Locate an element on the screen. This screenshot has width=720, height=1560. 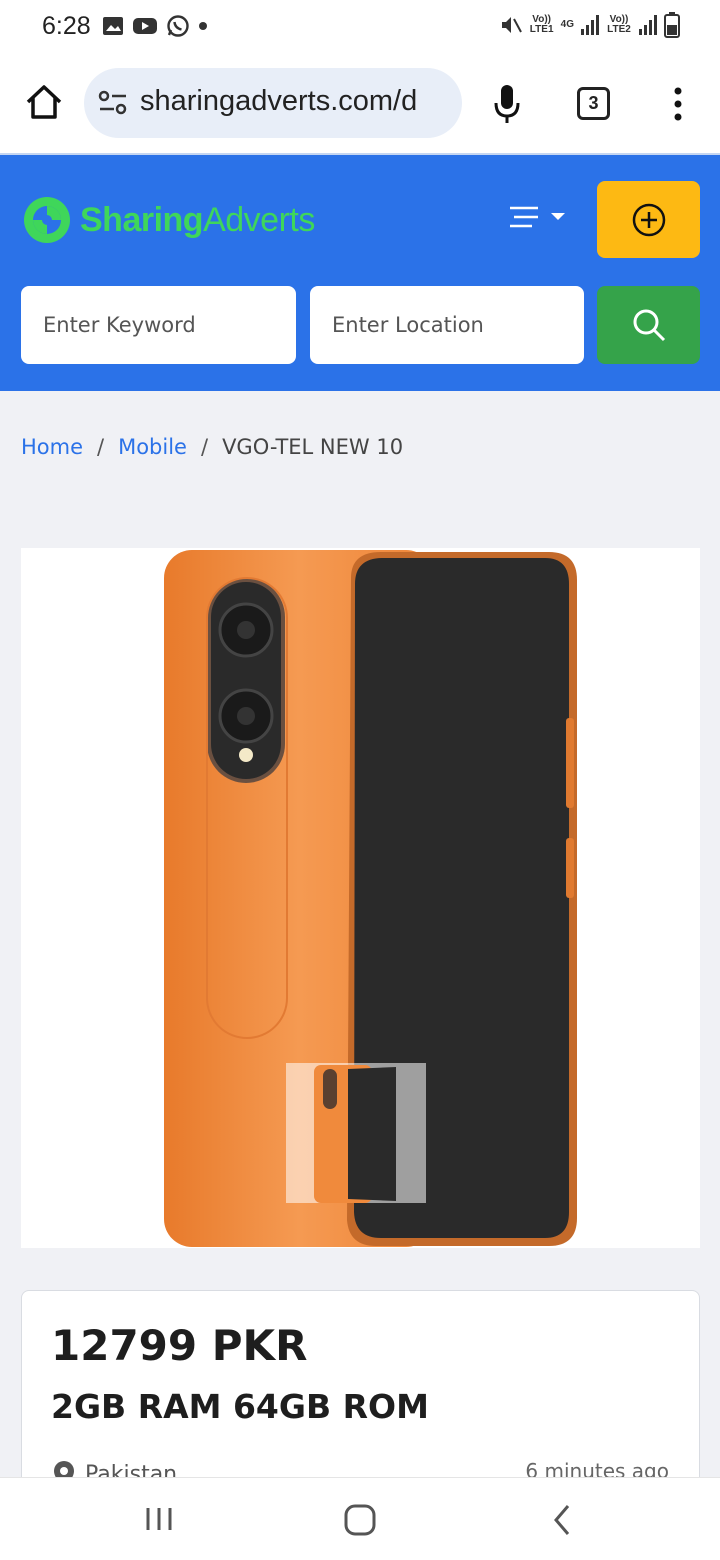
plus-circle-icon is located at coordinates (648, 219).